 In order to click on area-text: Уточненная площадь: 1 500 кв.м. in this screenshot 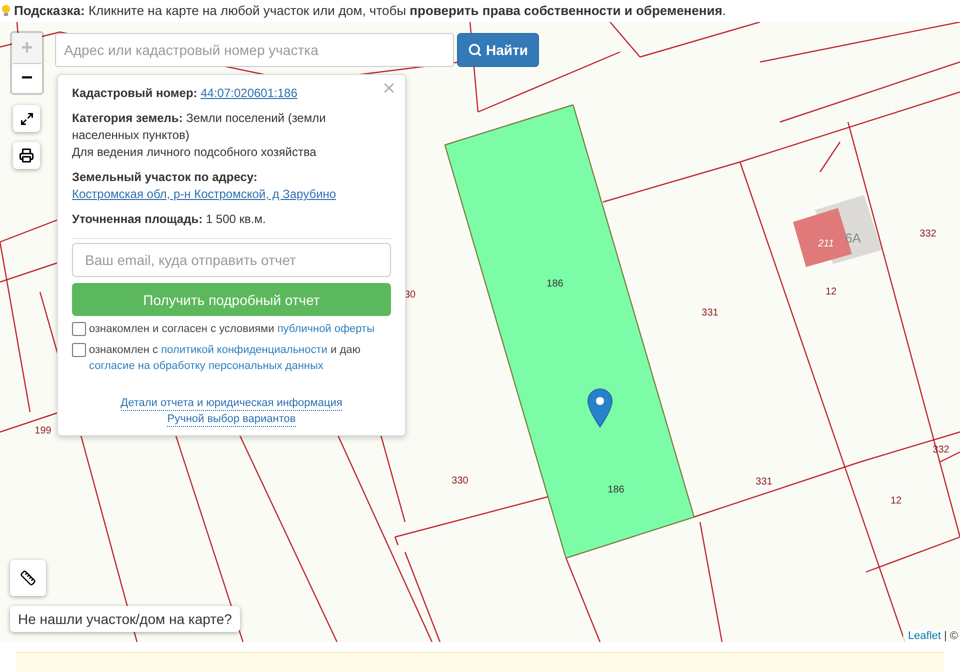, I will do `click(169, 219)`.